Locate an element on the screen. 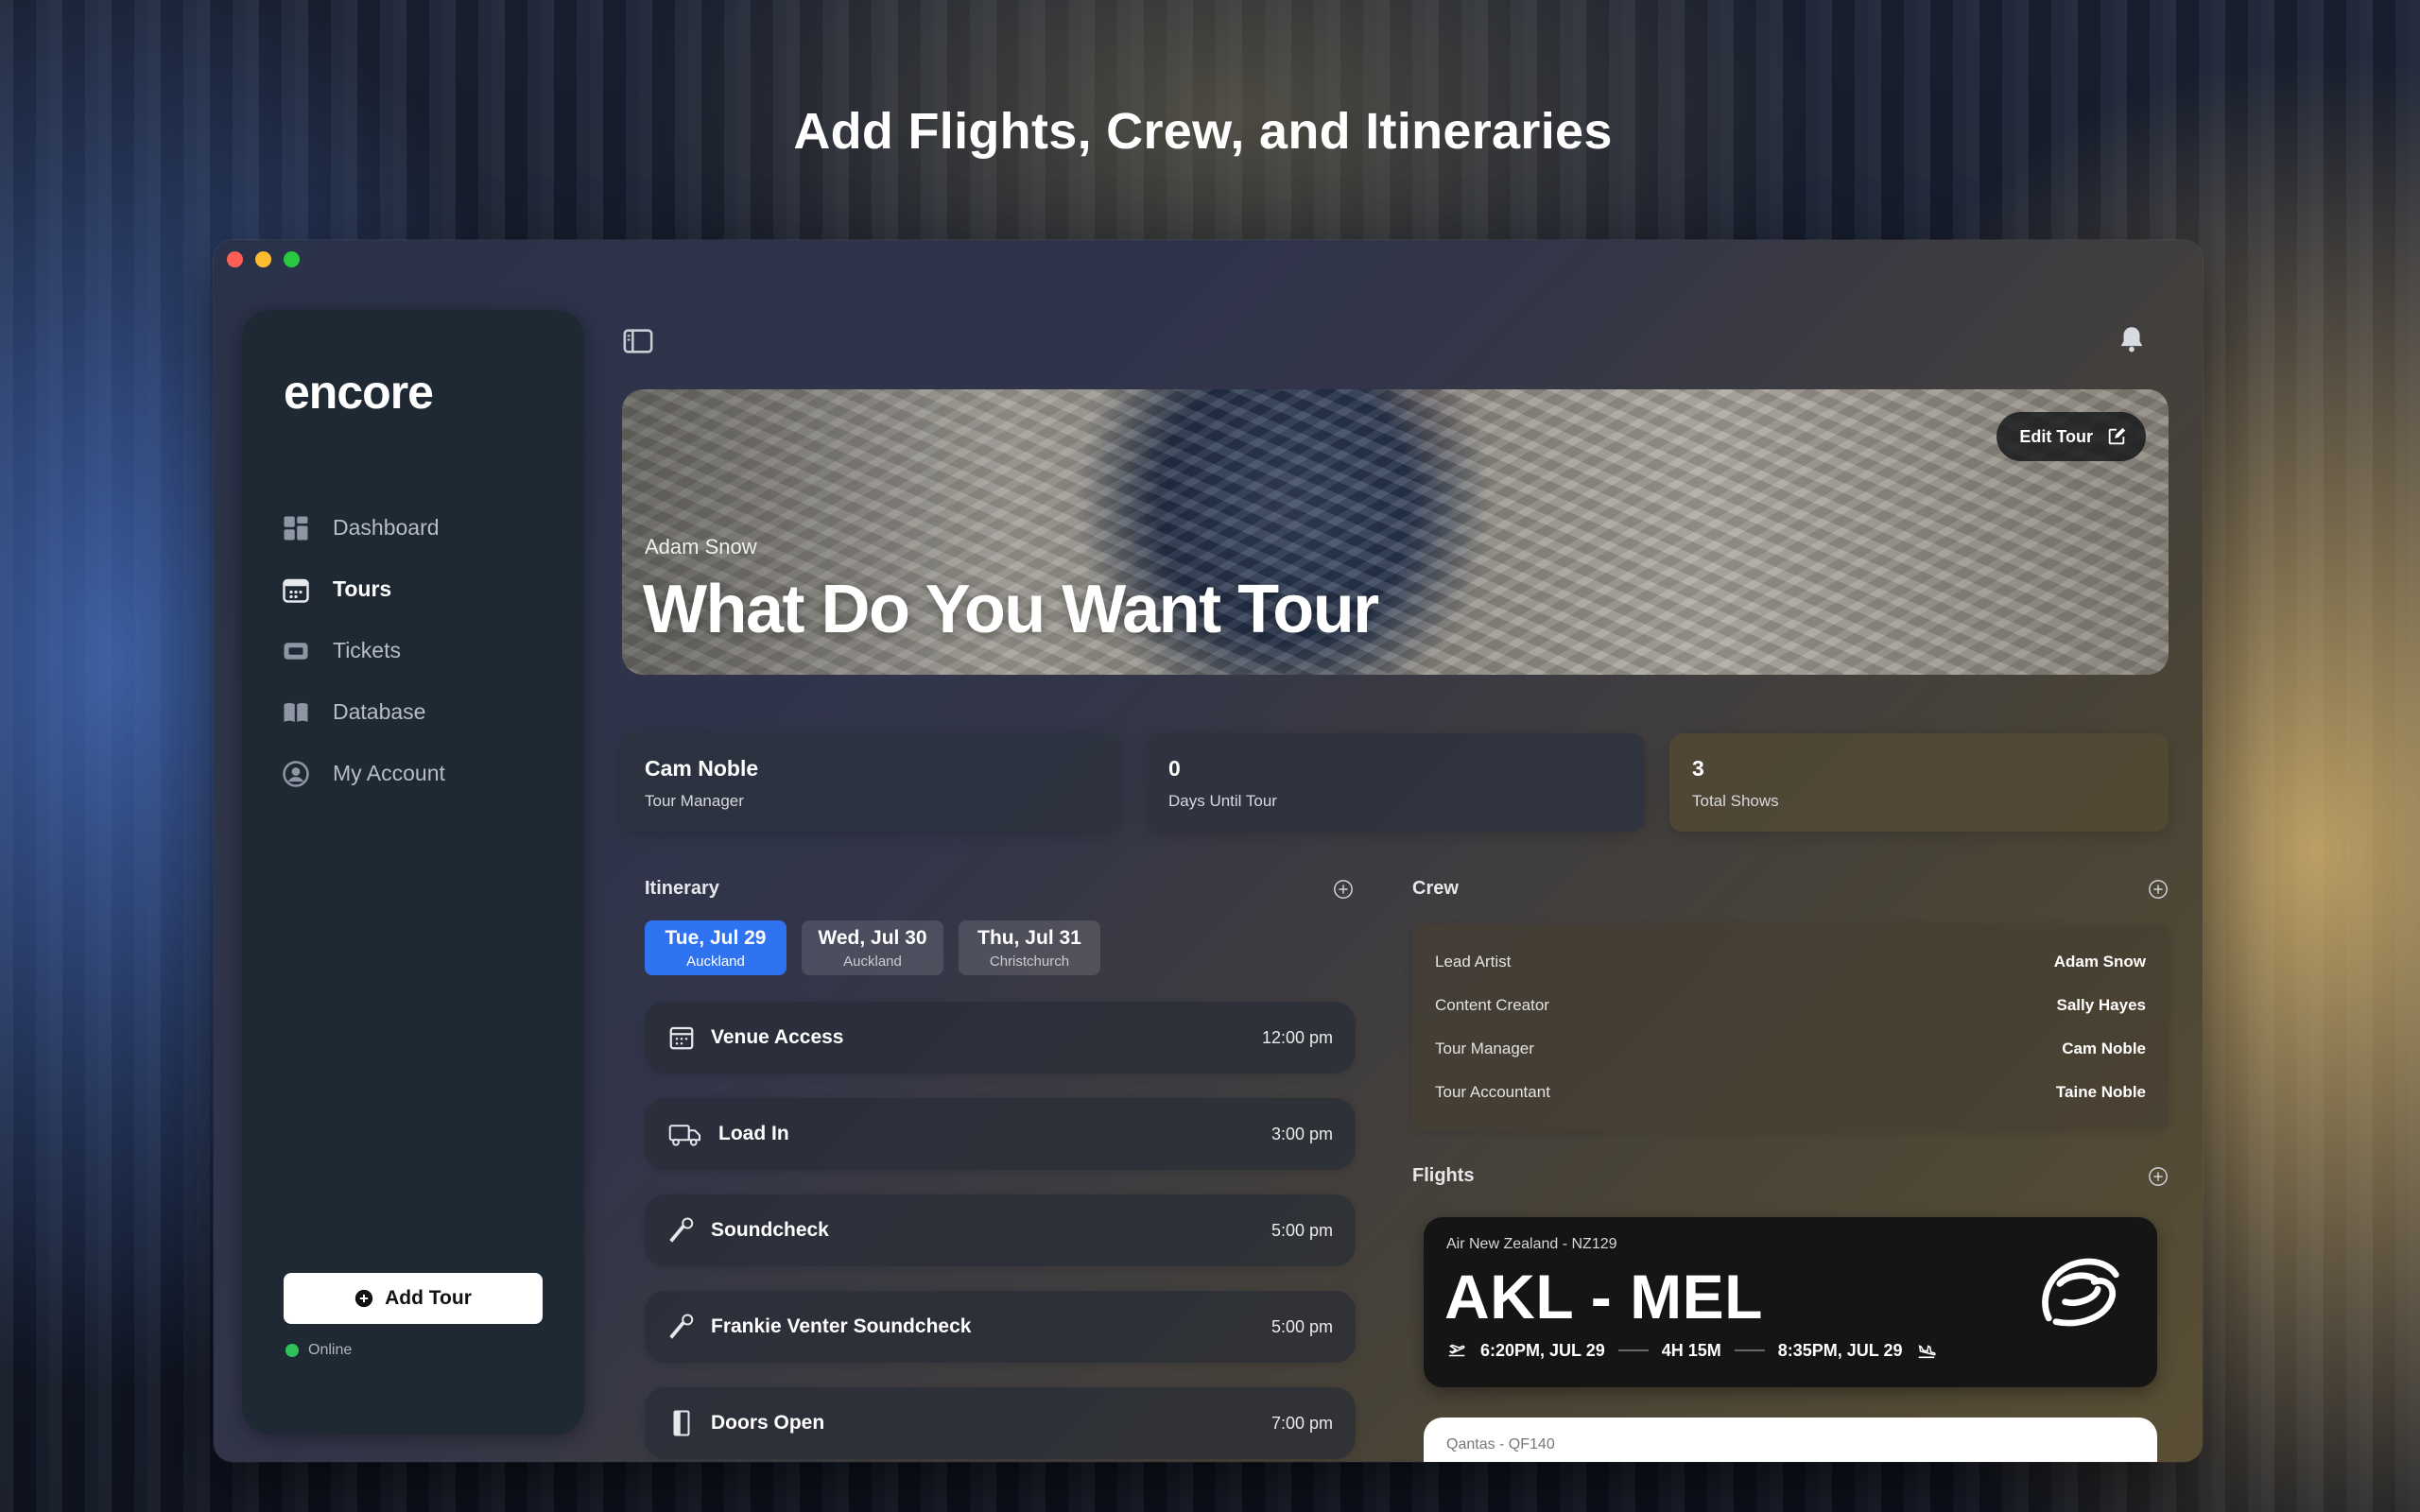 The height and width of the screenshot is (1512, 2420). minimize-window-button is located at coordinates (263, 259).